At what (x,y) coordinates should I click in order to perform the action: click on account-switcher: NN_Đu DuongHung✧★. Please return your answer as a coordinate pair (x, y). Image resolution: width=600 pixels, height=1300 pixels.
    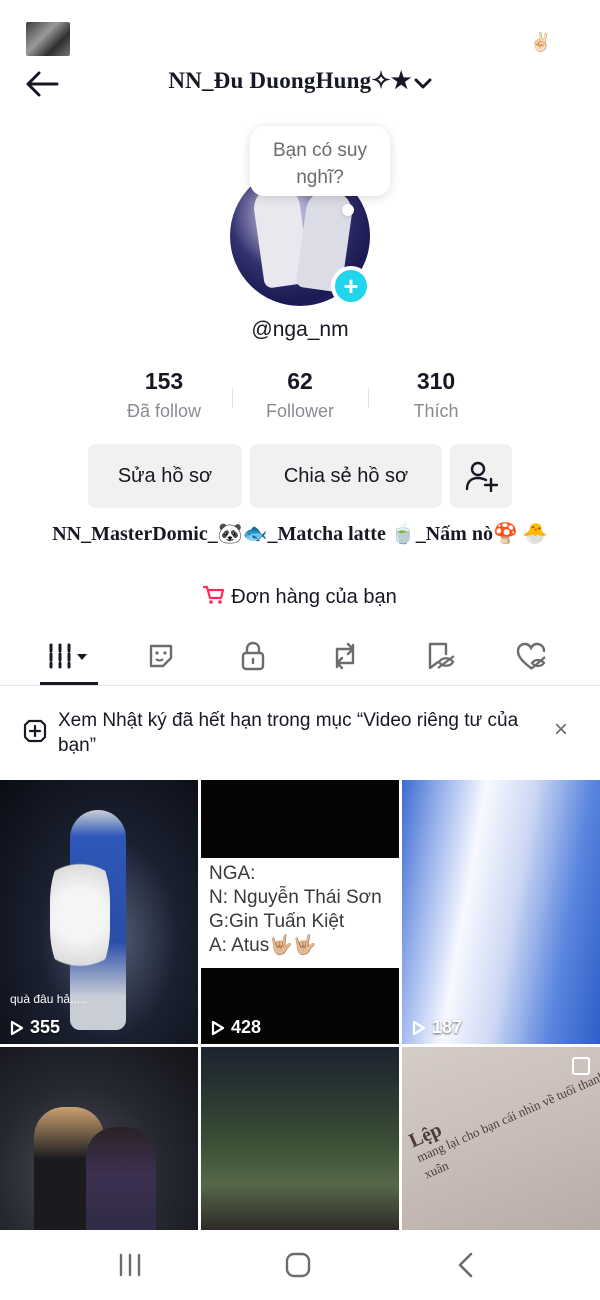
    Looking at the image, I should click on (300, 81).